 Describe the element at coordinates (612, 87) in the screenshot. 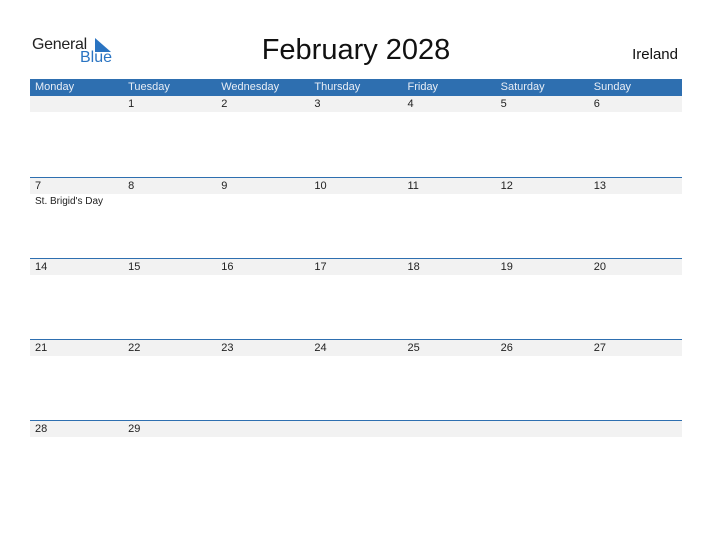

I see `weekday-sunday: Sunday` at that location.